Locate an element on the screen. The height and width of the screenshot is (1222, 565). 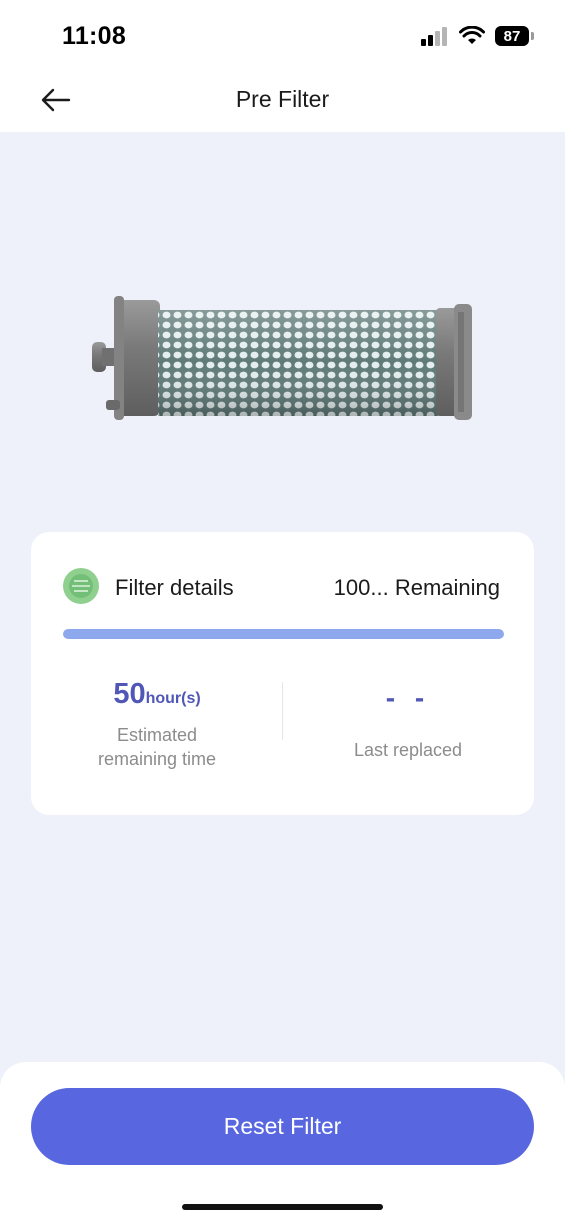
pre-filter-image is located at coordinates (282, 358).